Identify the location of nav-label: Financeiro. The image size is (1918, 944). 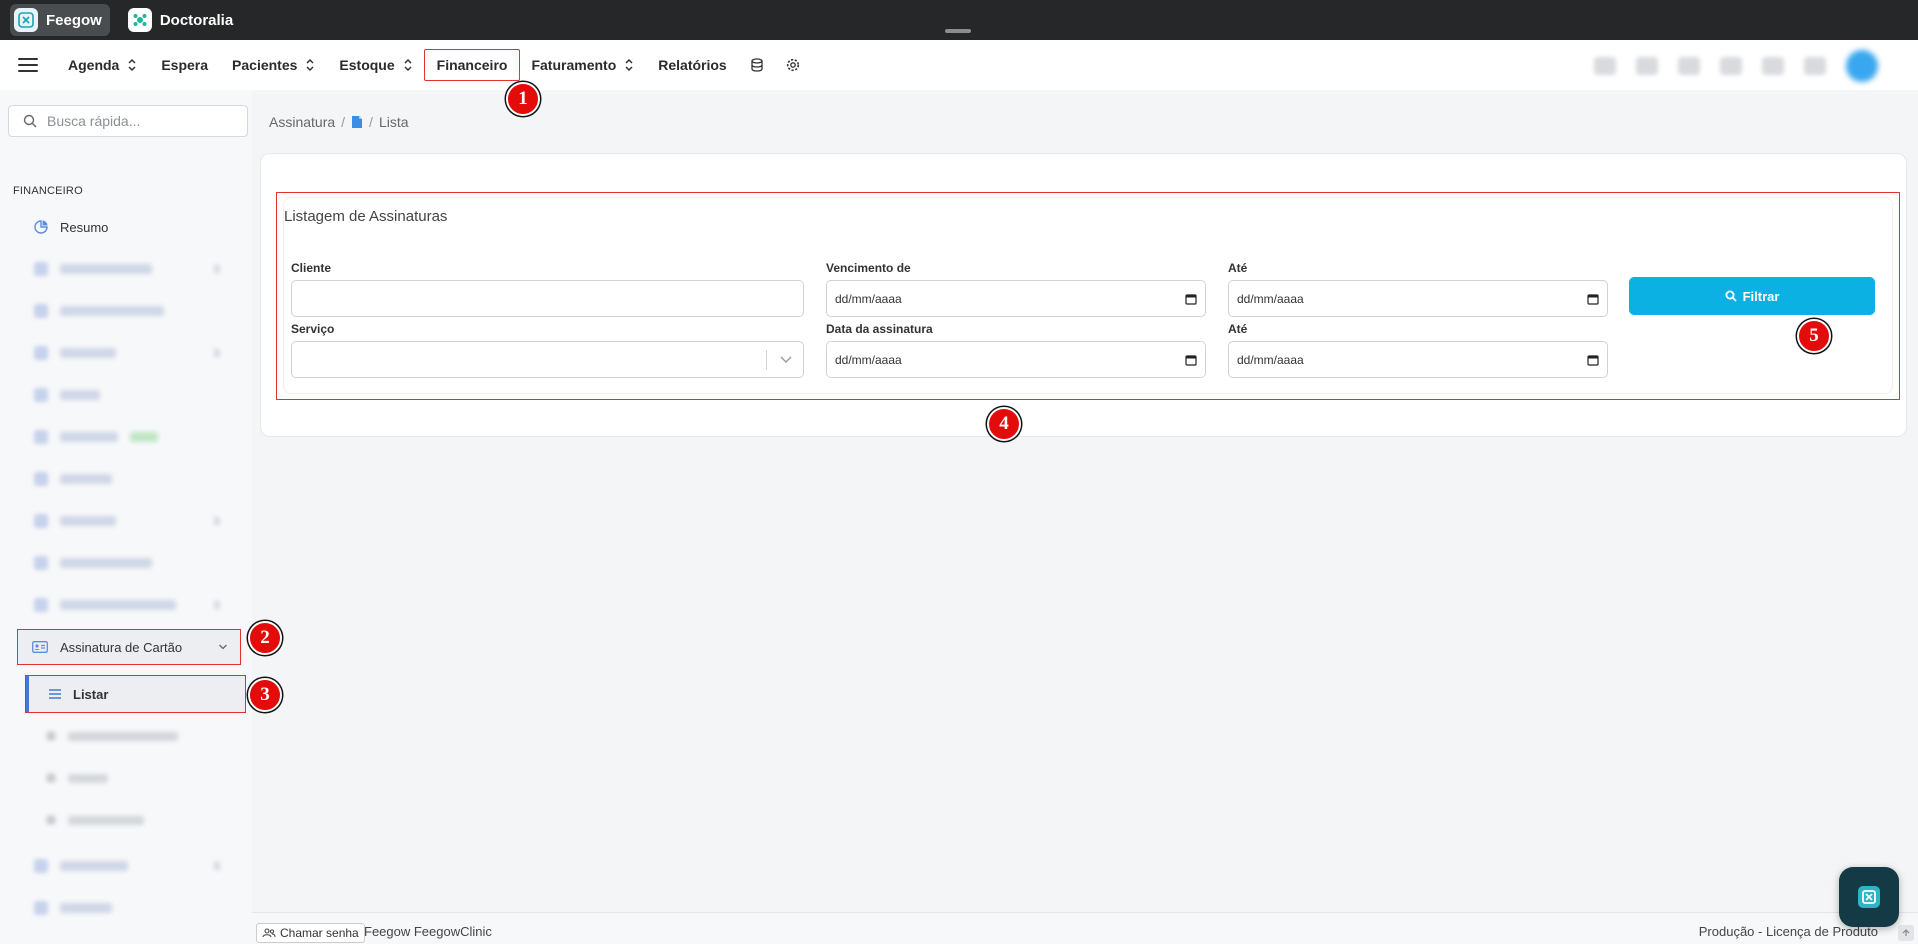
(472, 65).